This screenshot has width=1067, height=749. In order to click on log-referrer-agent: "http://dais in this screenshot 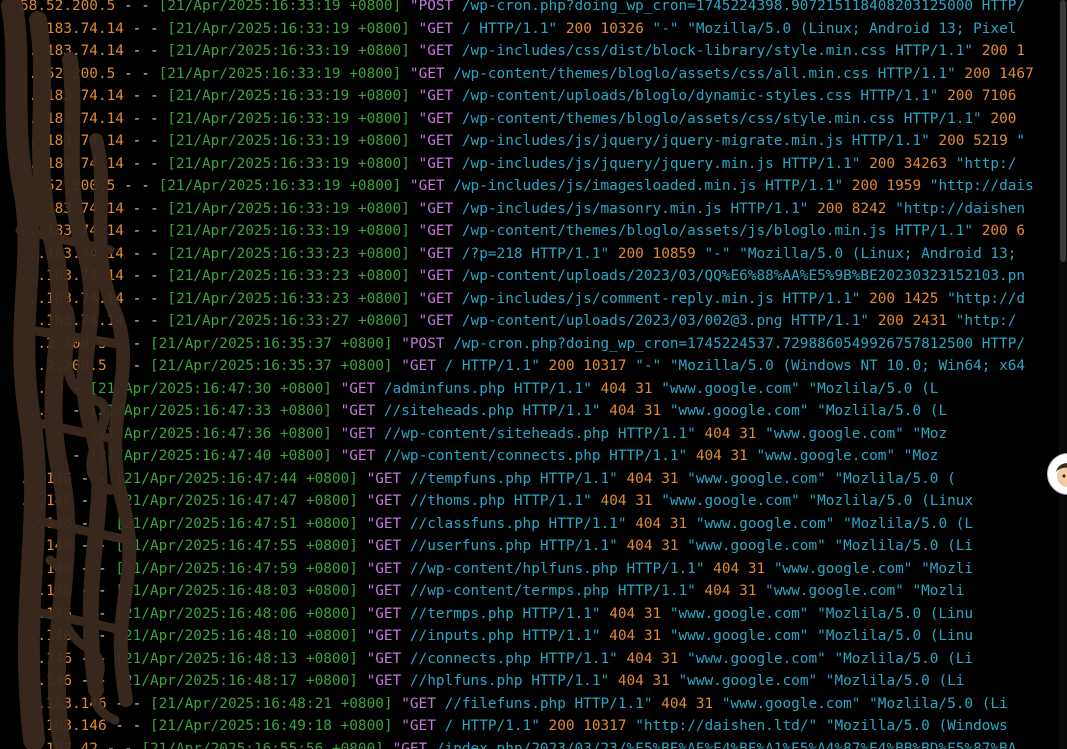, I will do `click(977, 186)`.